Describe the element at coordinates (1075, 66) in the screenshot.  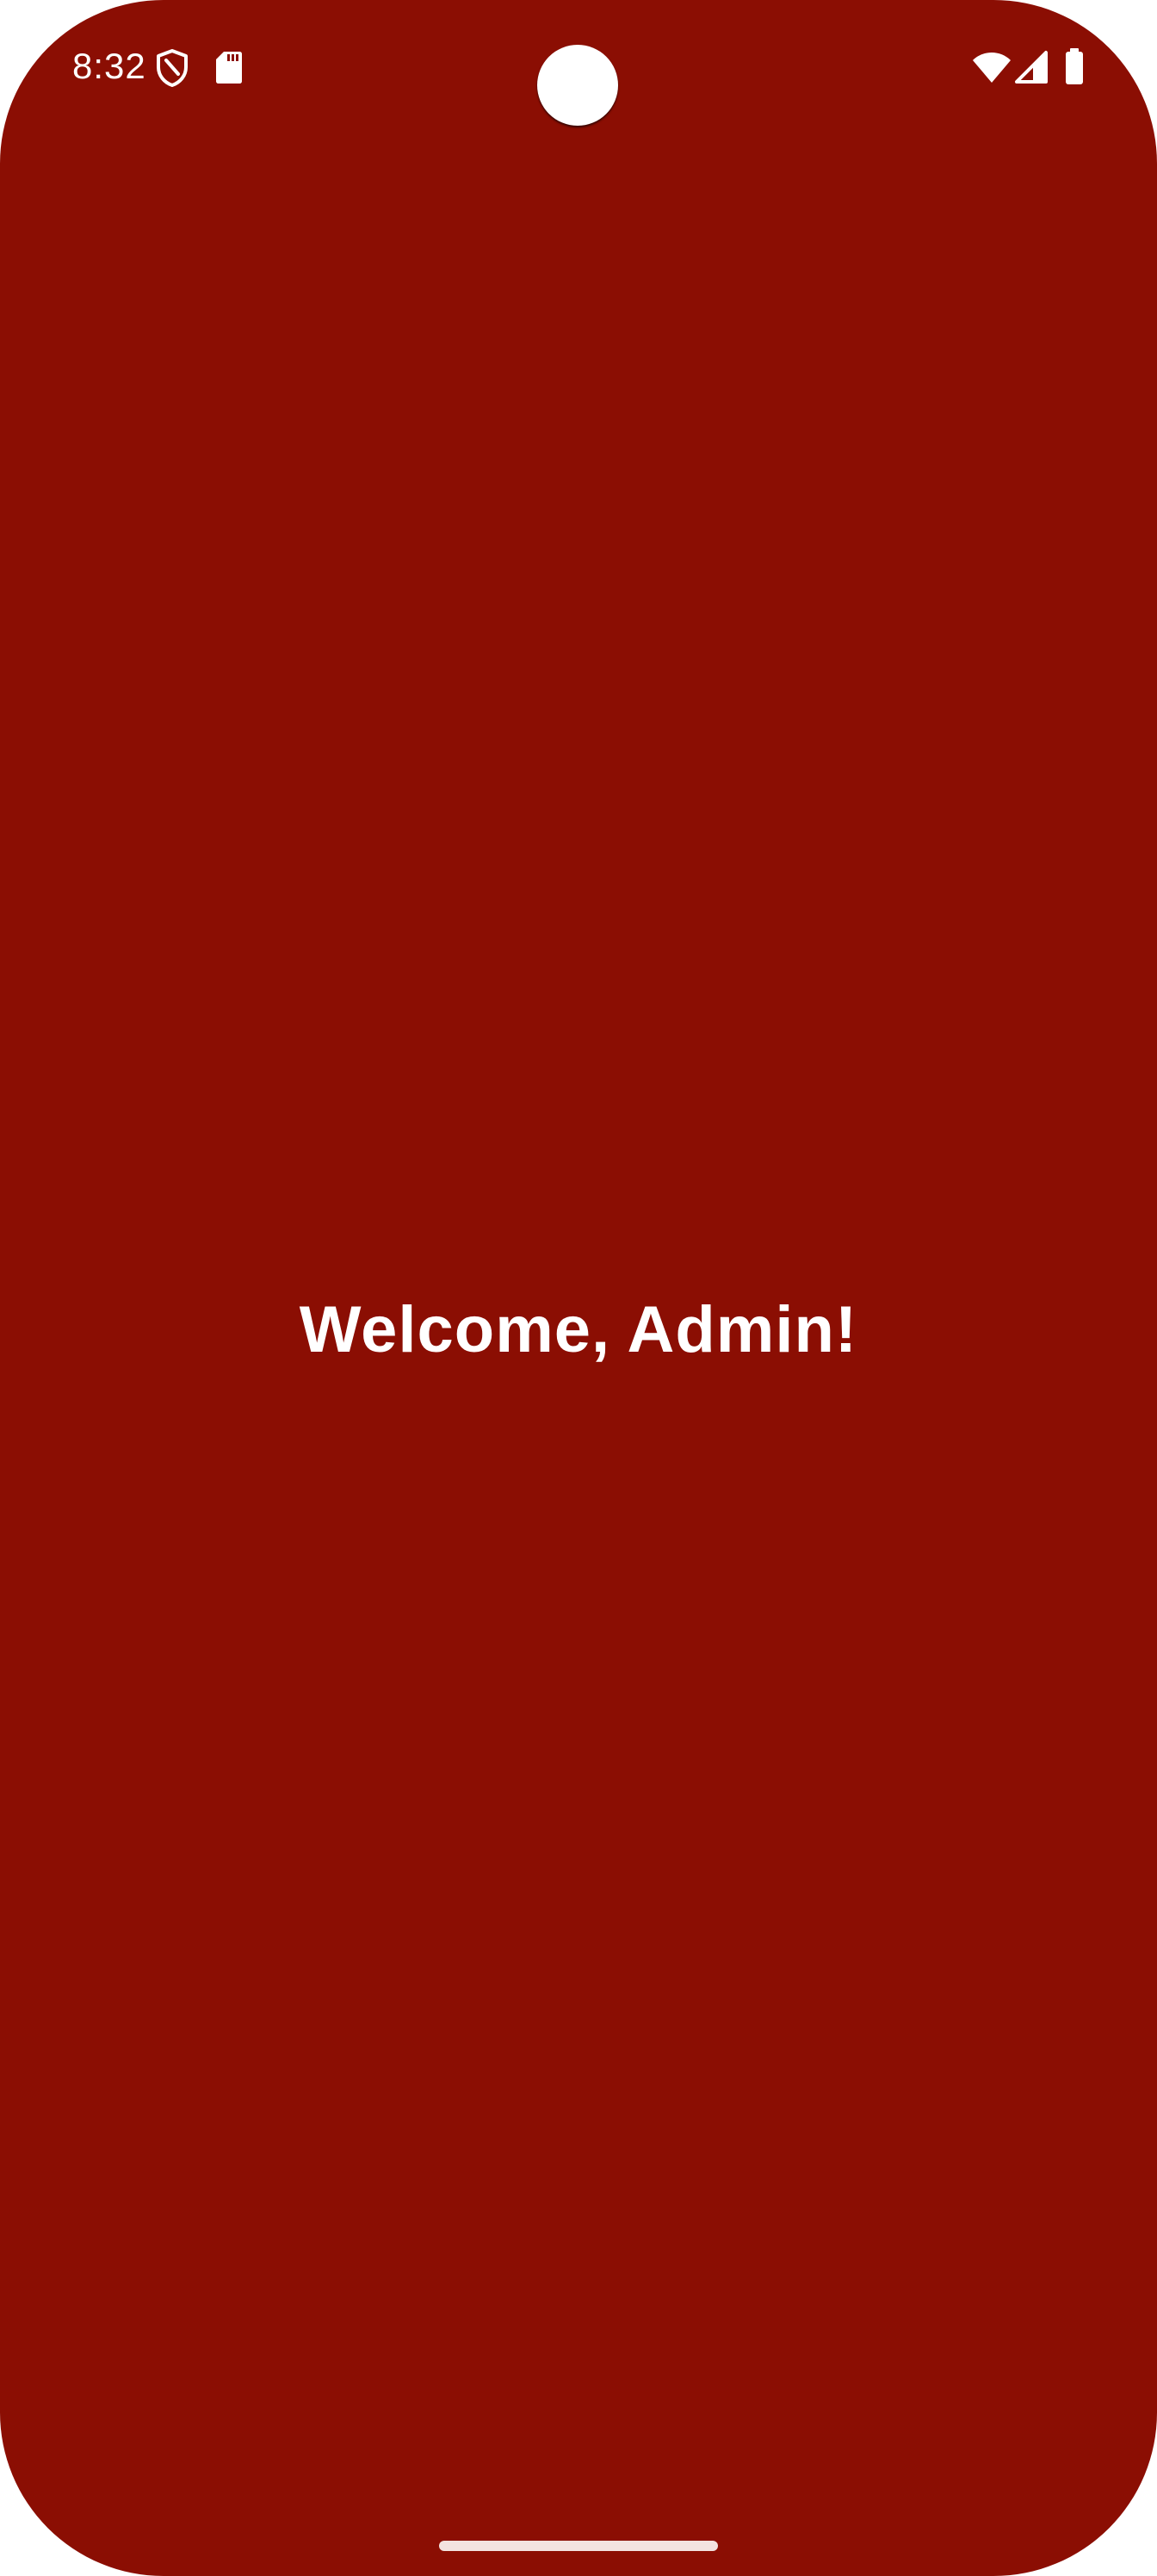
I see `battery-icon` at that location.